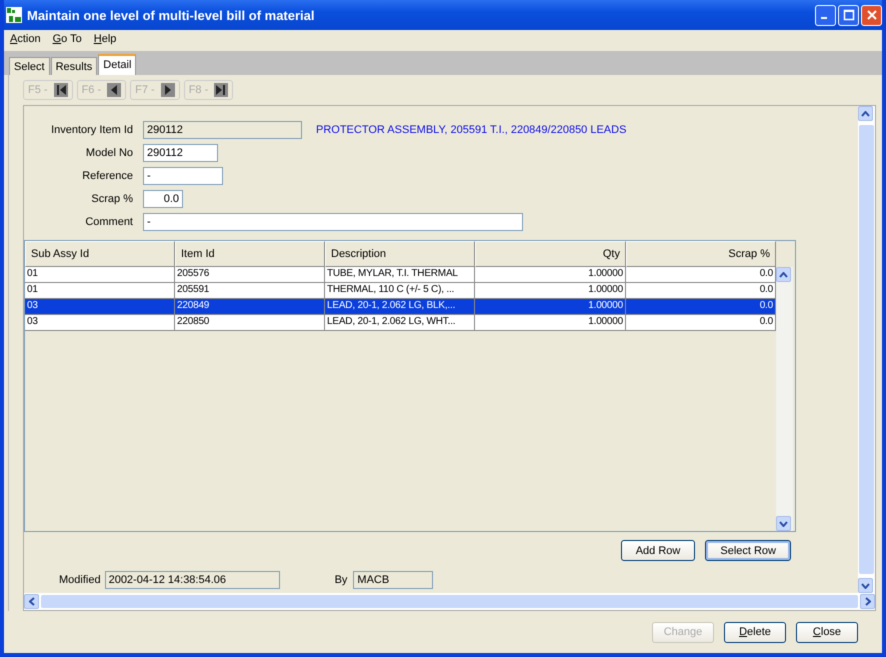 The width and height of the screenshot is (886, 657). What do you see at coordinates (550, 254) in the screenshot?
I see `column-header: Qty` at bounding box center [550, 254].